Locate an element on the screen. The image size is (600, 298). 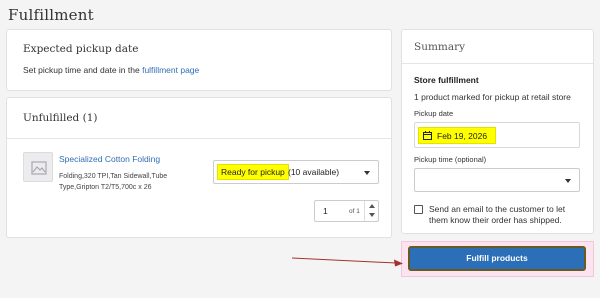
send-email-checkbox is located at coordinates (418, 209).